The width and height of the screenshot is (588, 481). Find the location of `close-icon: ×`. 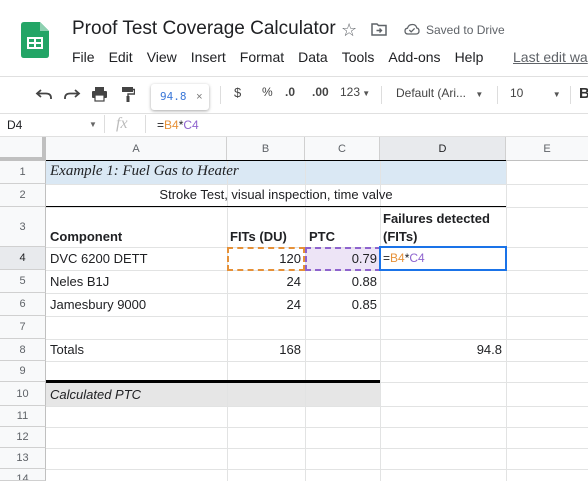

close-icon: × is located at coordinates (199, 97).